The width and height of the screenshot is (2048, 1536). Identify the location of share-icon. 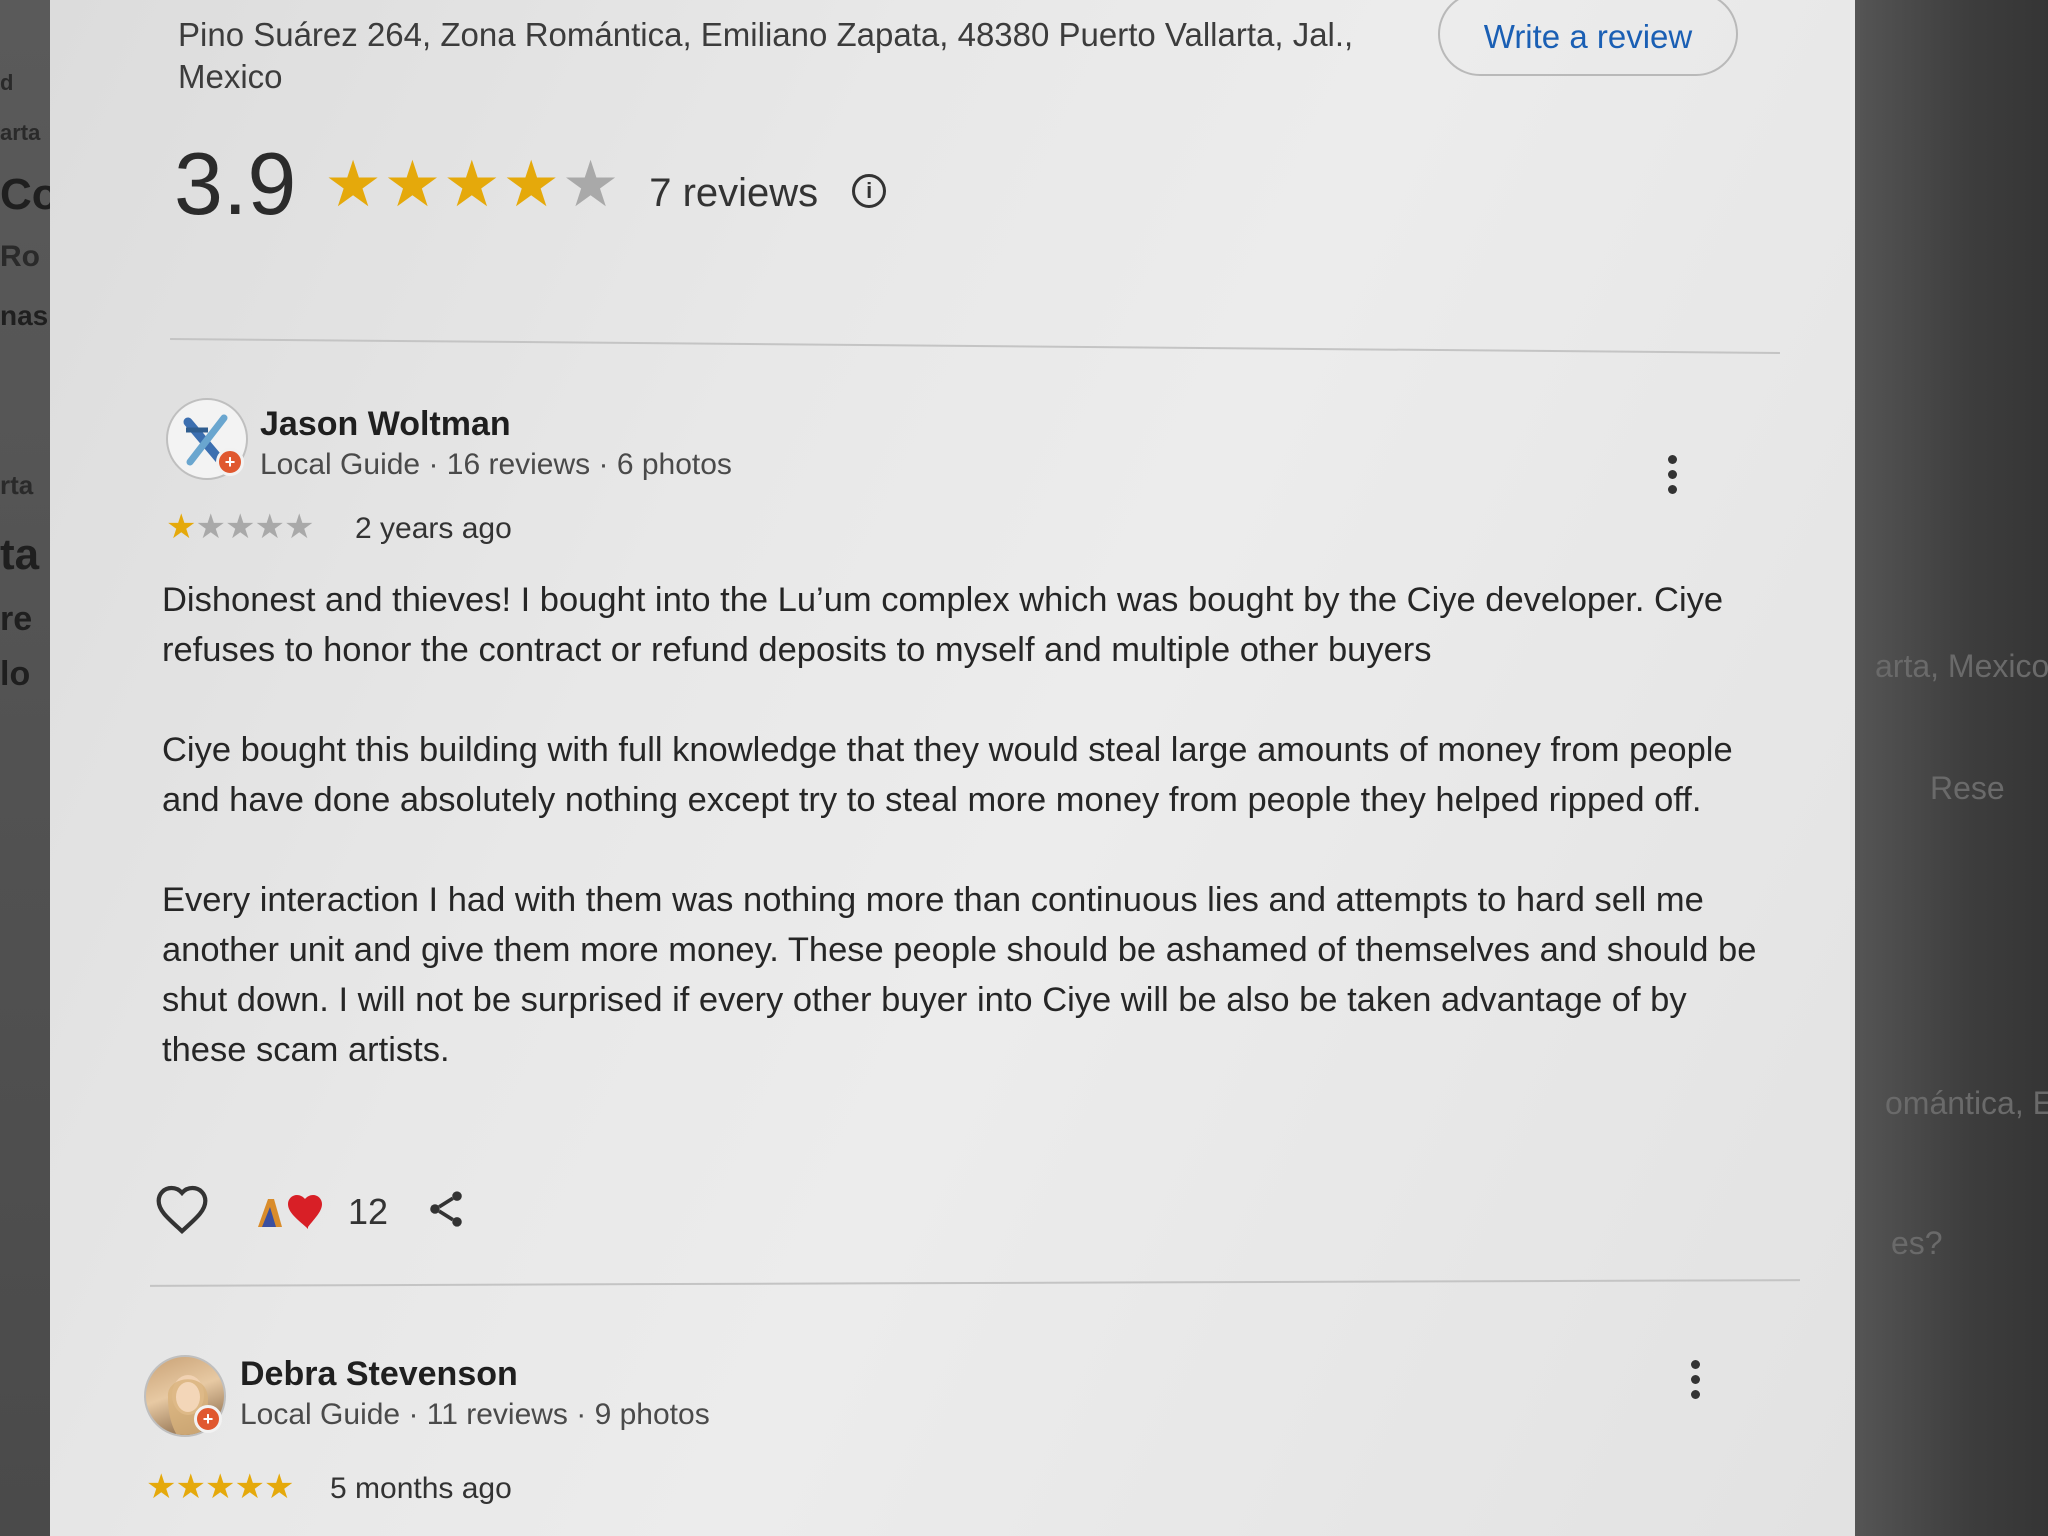
(446, 1211).